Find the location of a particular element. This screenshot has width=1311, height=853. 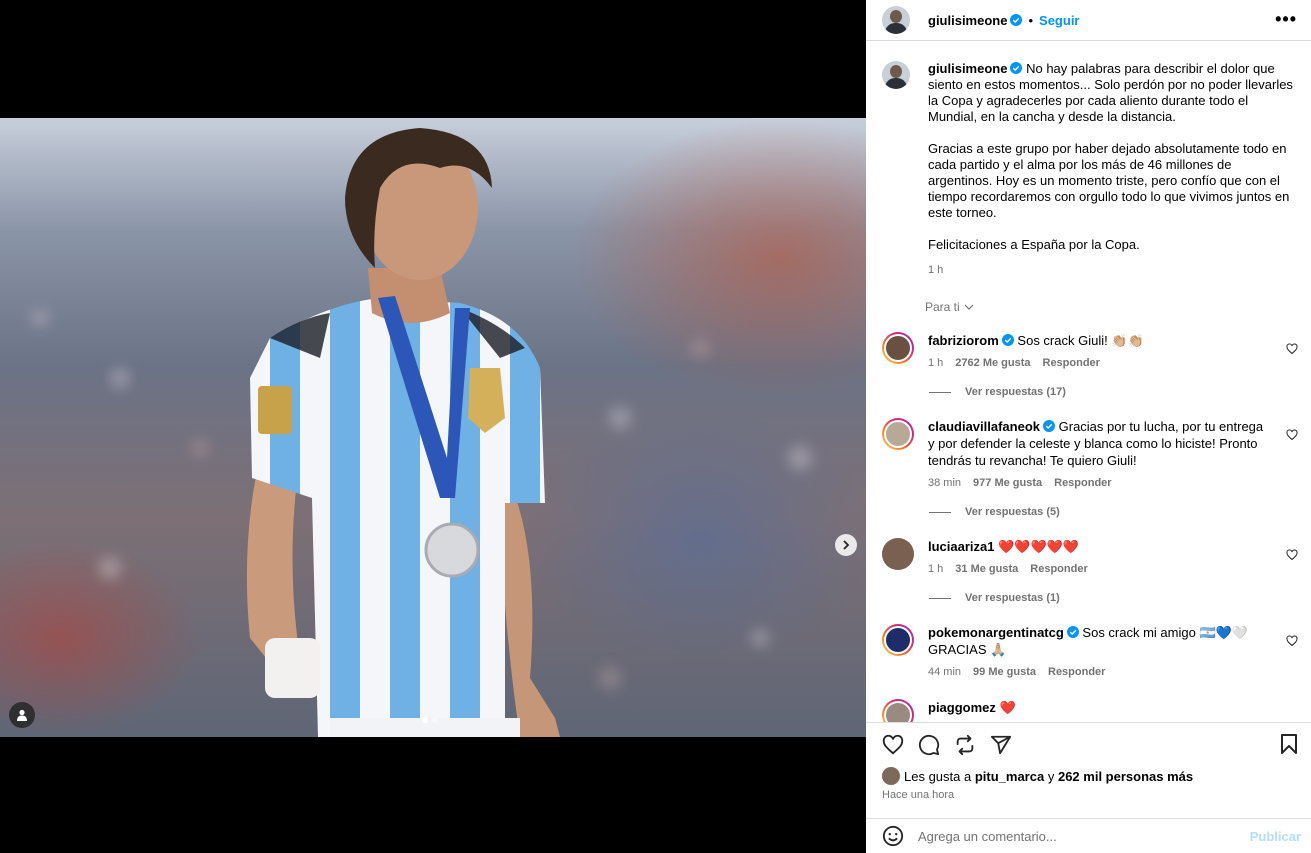

liker-username: pitu_marca is located at coordinates (1009, 776).